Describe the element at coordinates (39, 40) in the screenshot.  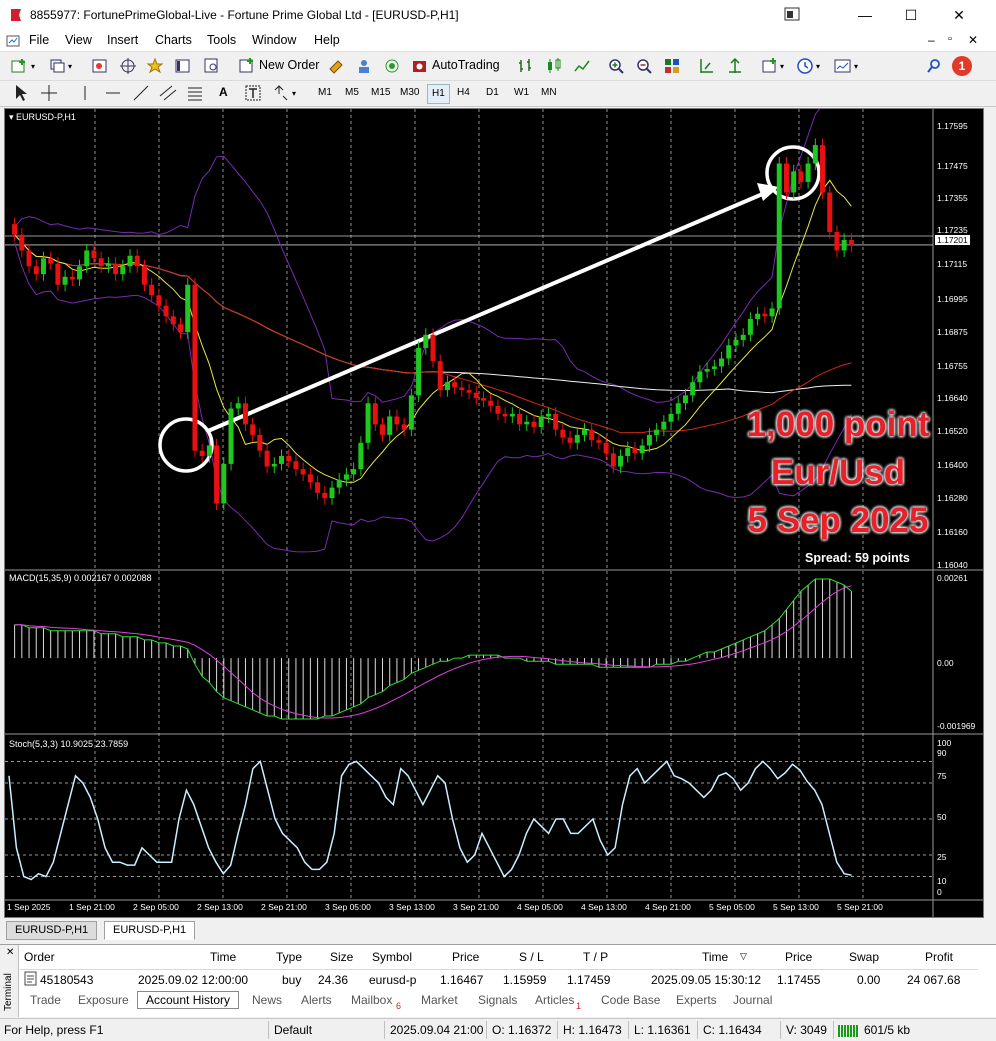
I see `menu-file: File` at that location.